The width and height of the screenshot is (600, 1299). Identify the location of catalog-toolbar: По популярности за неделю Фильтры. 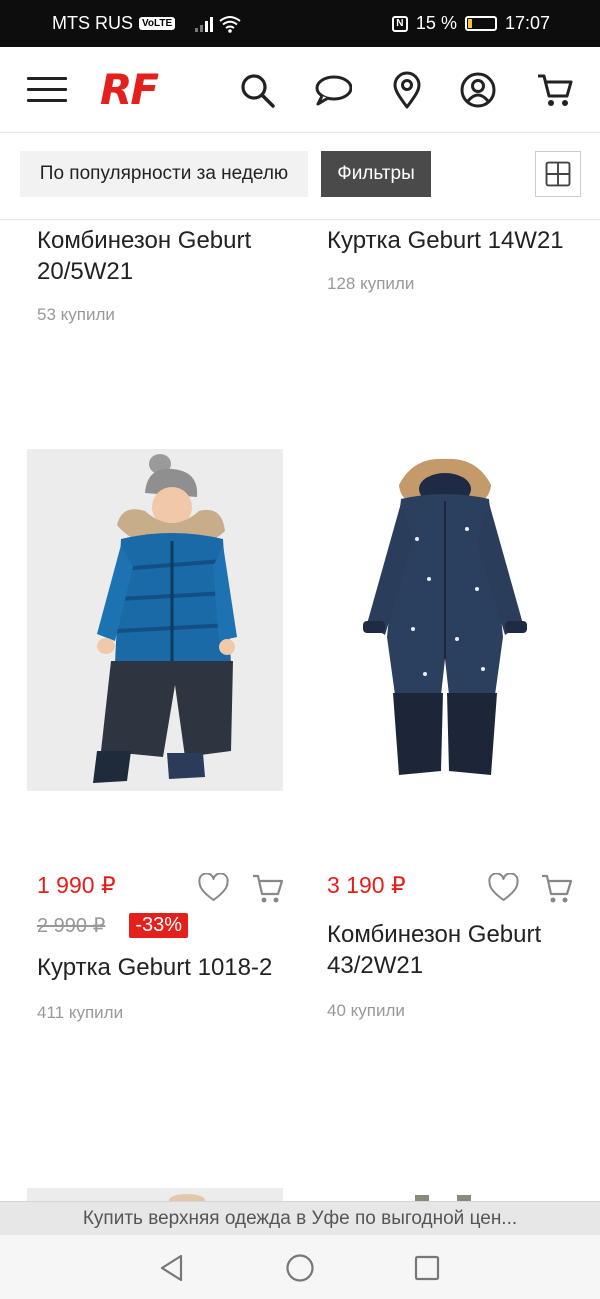
(300, 177).